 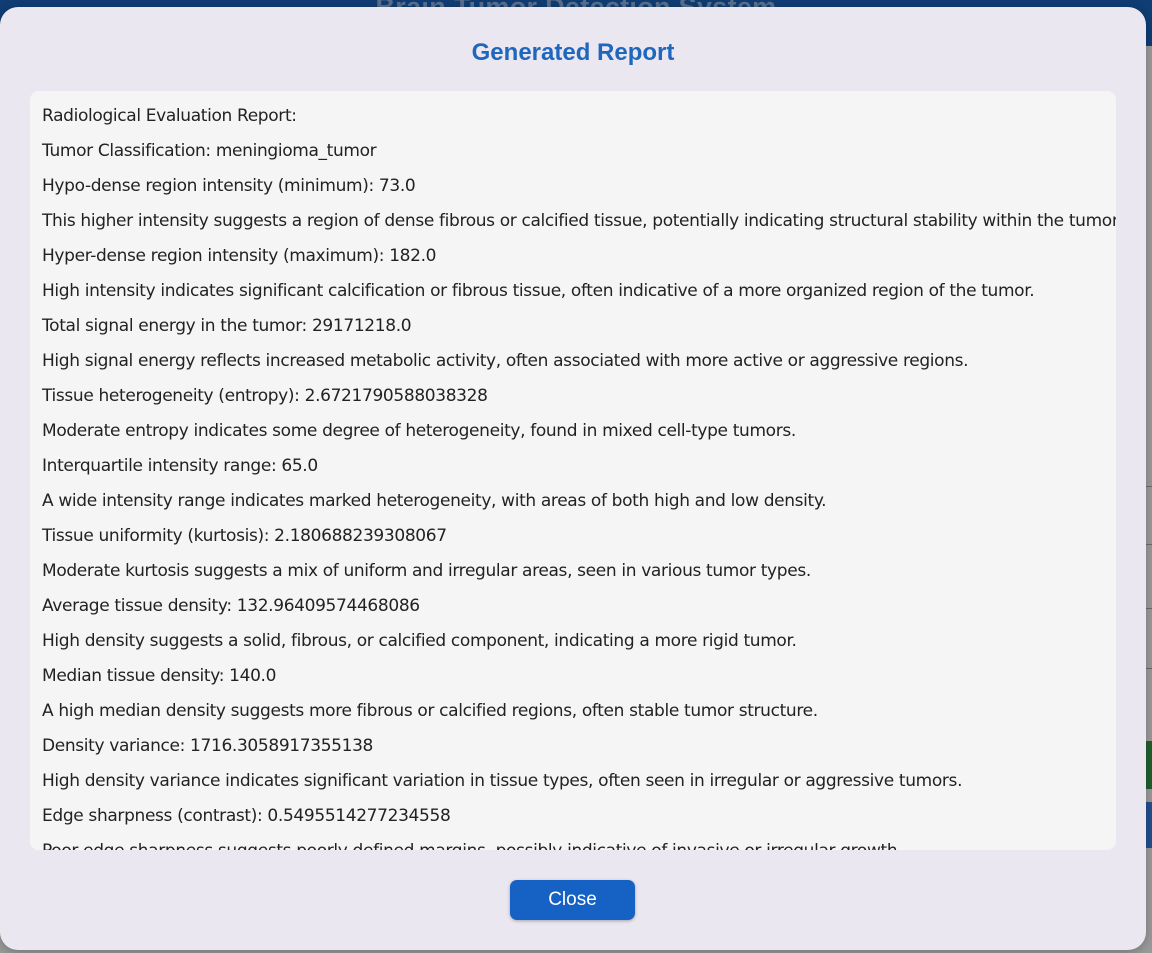 I want to click on report-line: Tumor Classification: meningioma_tumor, so click(x=209, y=151).